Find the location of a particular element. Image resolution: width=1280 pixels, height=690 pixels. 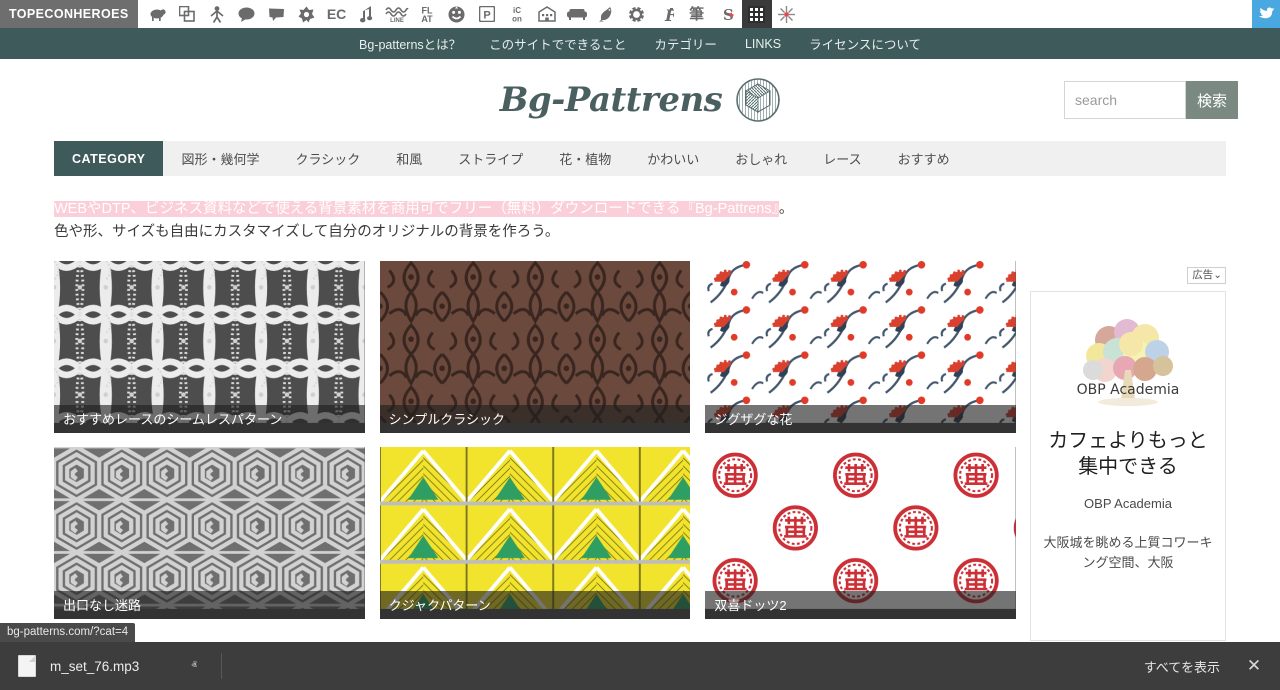

pattern-card-caption: 双喜ドッツ2 is located at coordinates (860, 604).